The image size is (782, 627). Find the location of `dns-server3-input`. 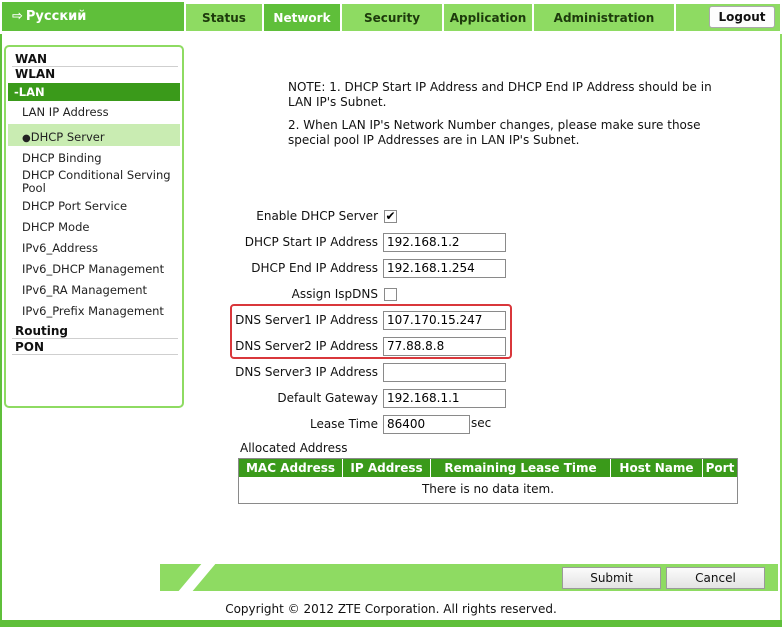

dns-server3-input is located at coordinates (444, 372).